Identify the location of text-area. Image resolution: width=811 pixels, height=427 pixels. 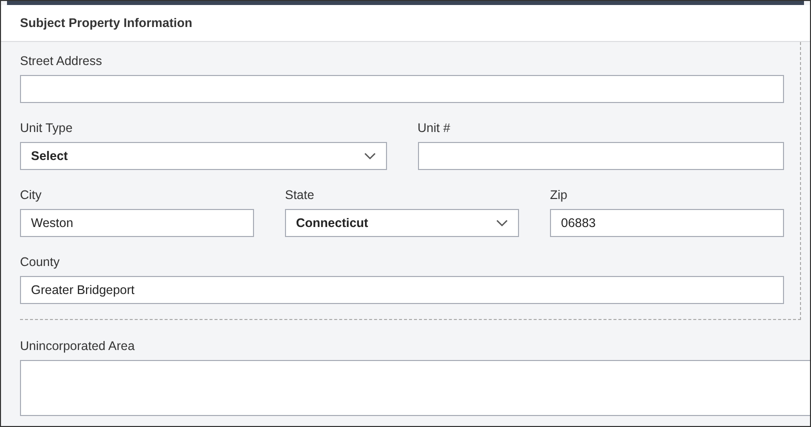
(415, 388).